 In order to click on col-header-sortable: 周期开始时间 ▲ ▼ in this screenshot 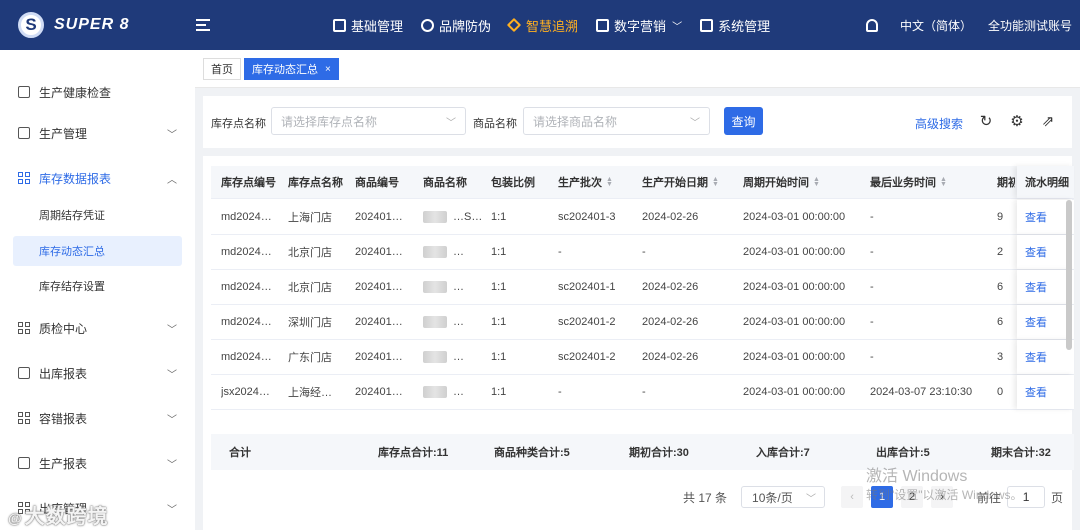, I will do `click(781, 182)`.